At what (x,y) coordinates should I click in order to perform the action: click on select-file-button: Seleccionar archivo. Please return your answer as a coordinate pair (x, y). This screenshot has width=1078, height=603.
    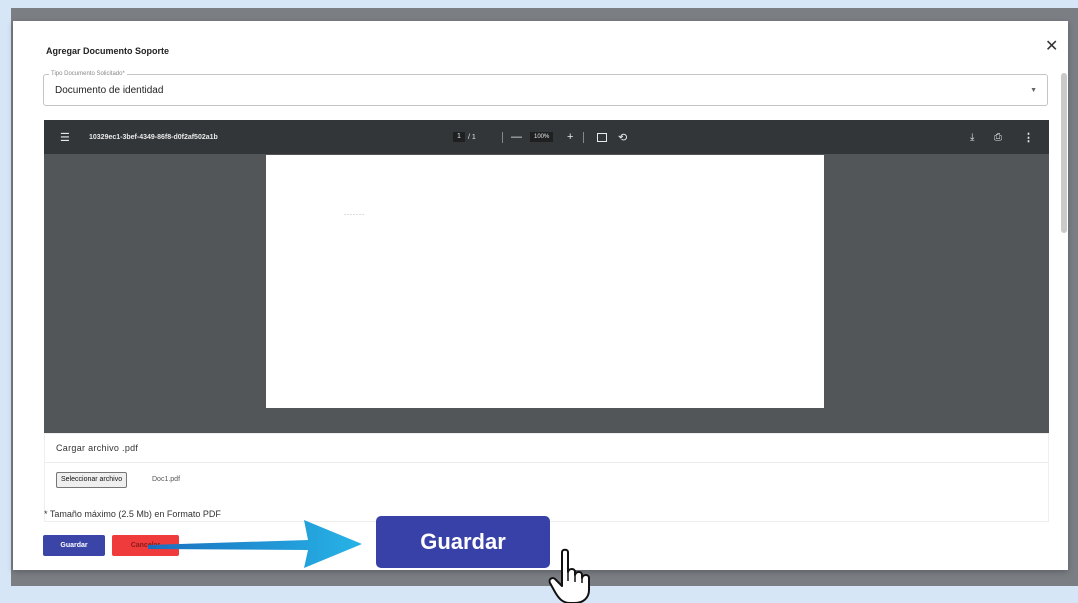
    Looking at the image, I should click on (92, 480).